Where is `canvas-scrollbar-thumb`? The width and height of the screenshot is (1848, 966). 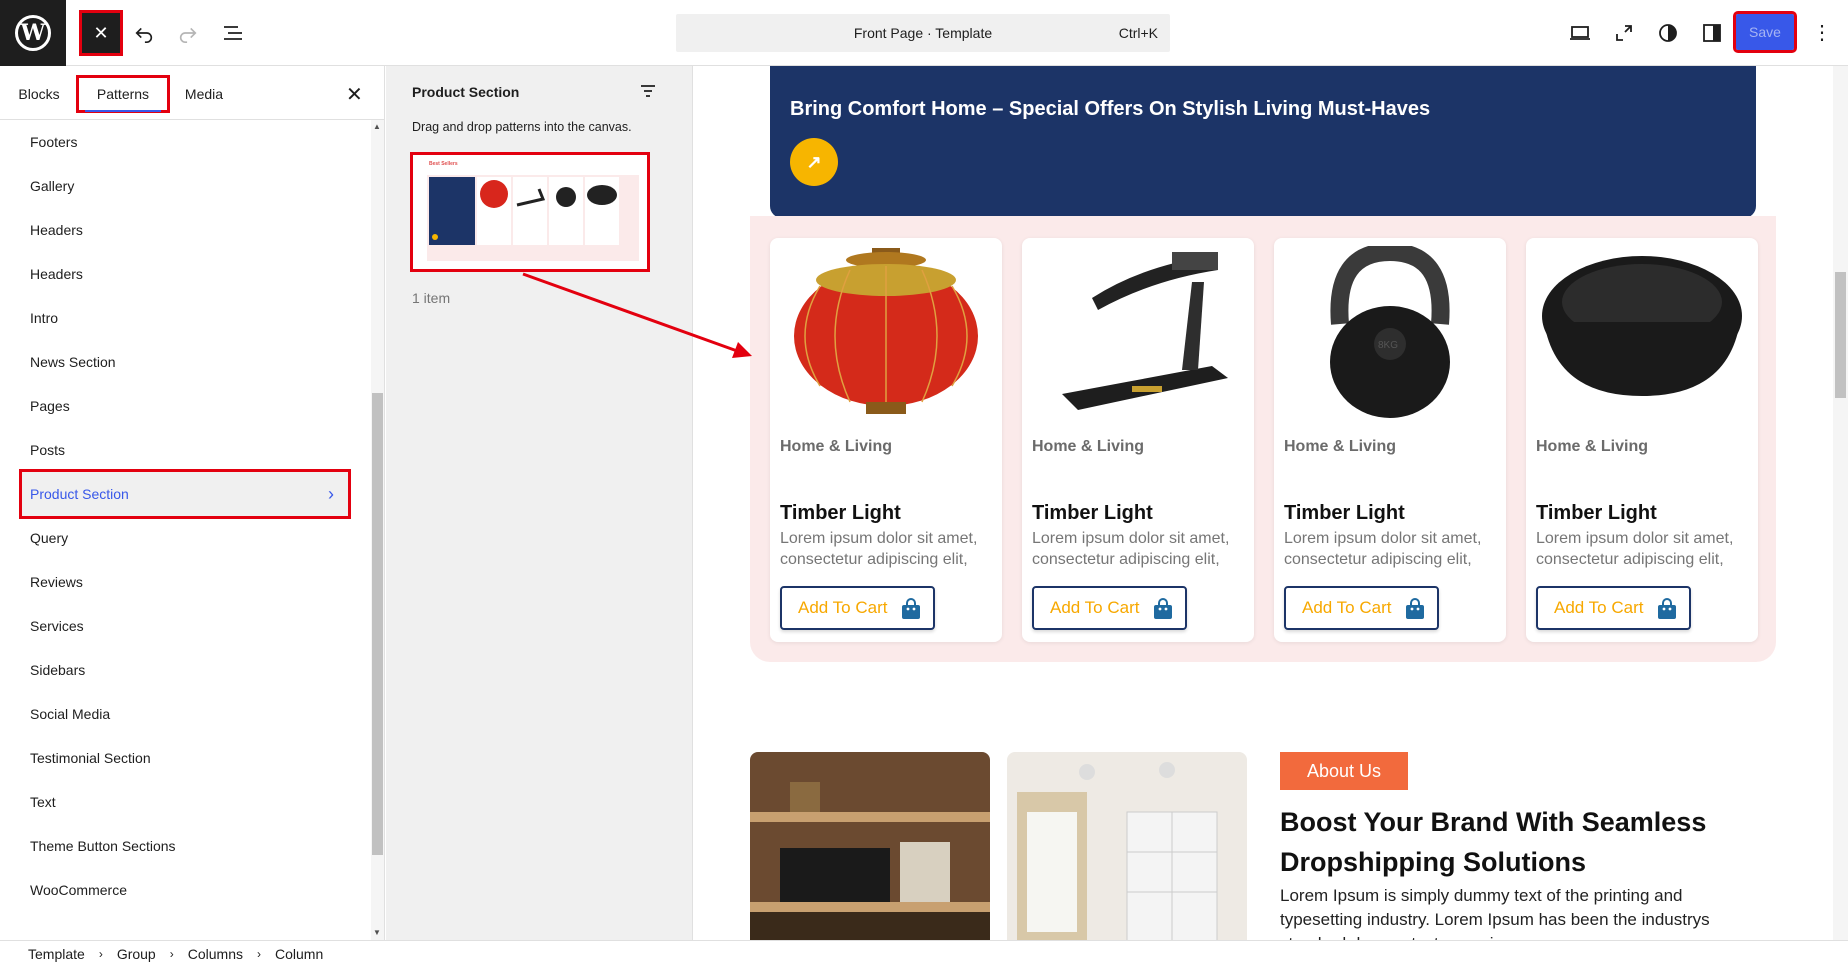 canvas-scrollbar-thumb is located at coordinates (1840, 335).